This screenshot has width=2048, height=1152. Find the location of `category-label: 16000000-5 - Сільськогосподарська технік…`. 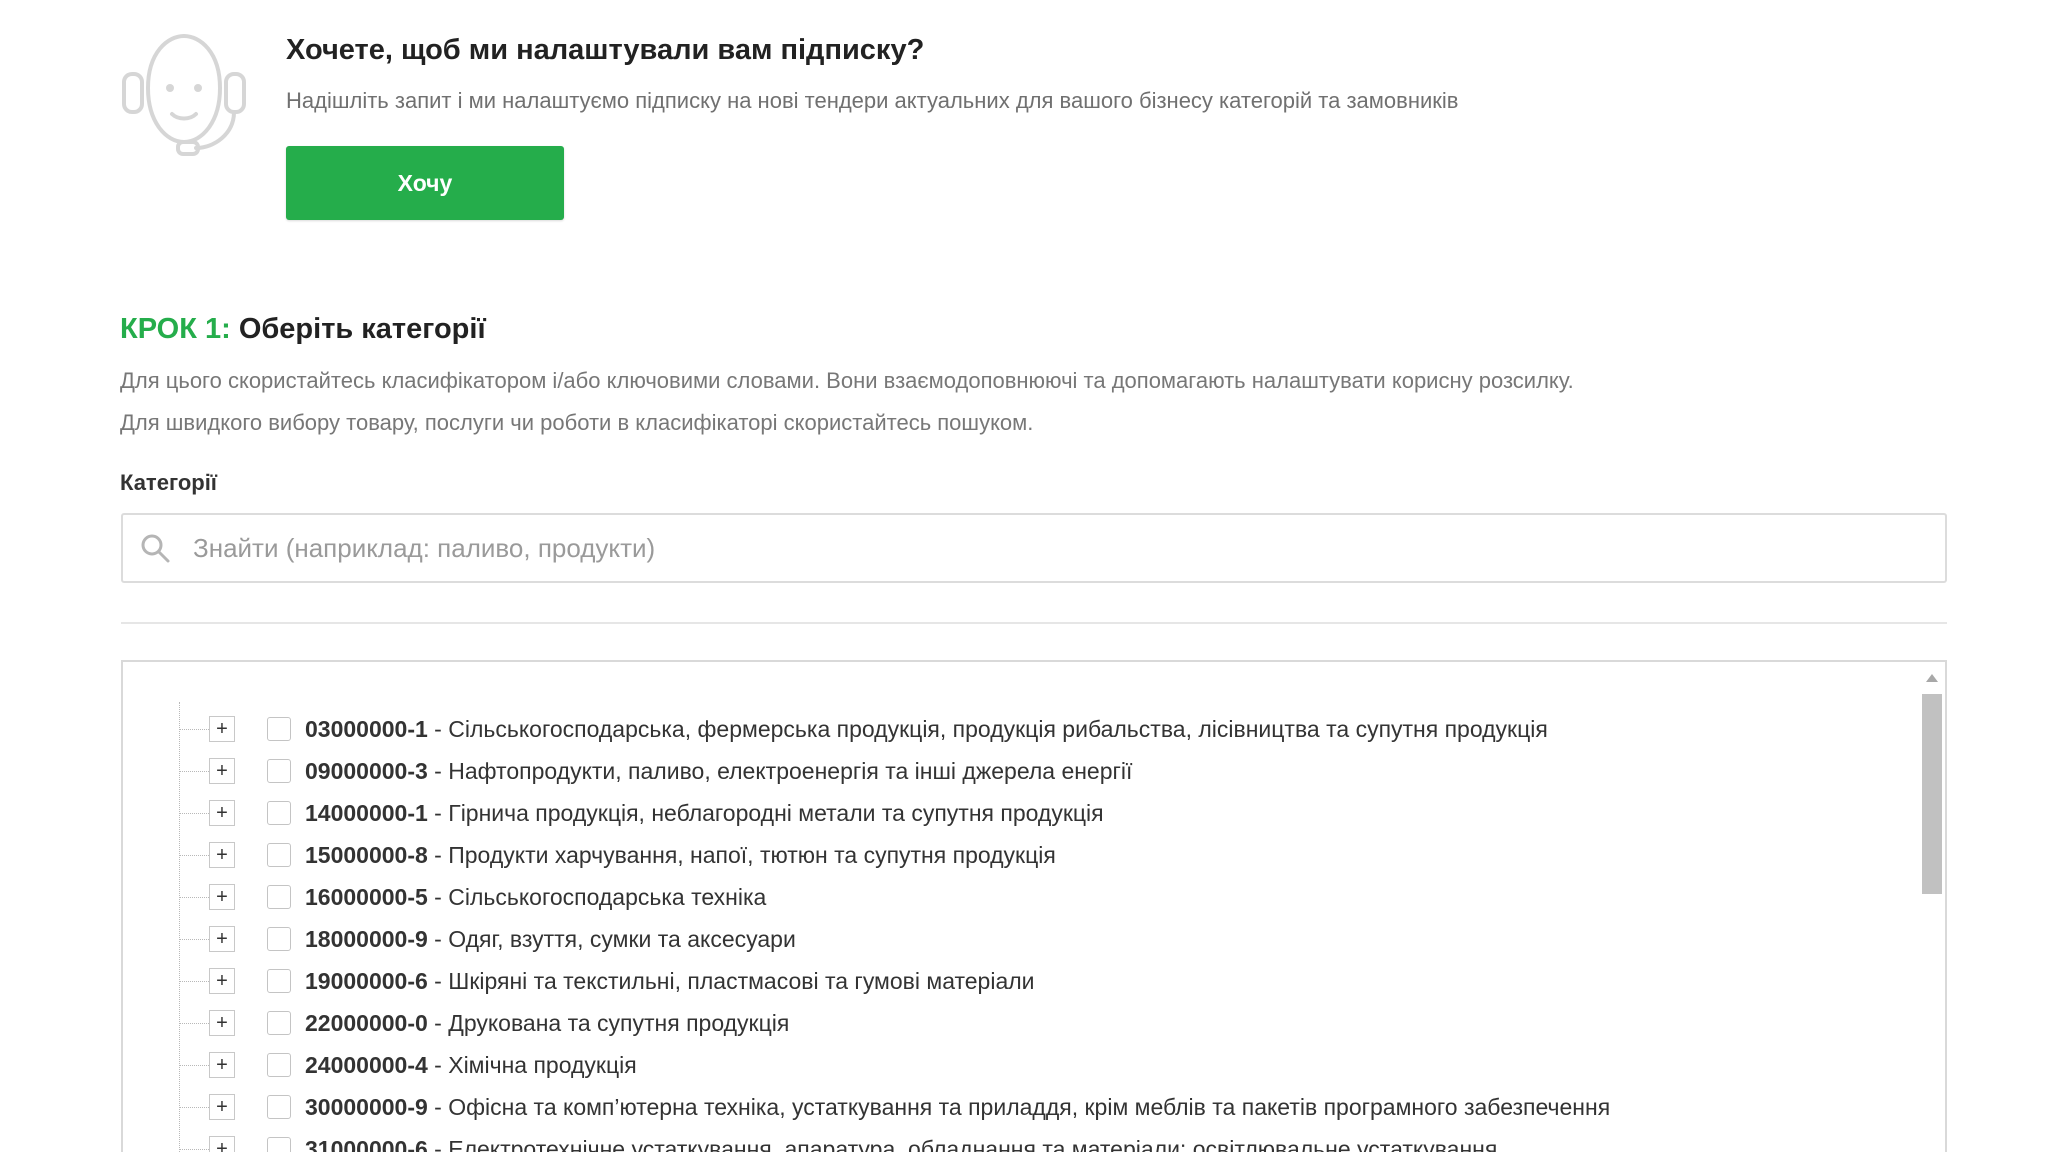

category-label: 16000000-5 - Сільськогосподарська технік… is located at coordinates (535, 897).